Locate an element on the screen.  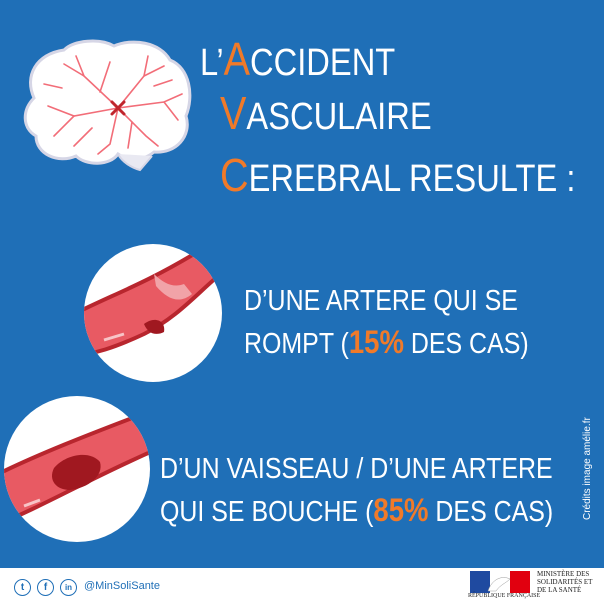
title-rest-3: EREBRAL RESULTE : is located at coordinates (412, 179).